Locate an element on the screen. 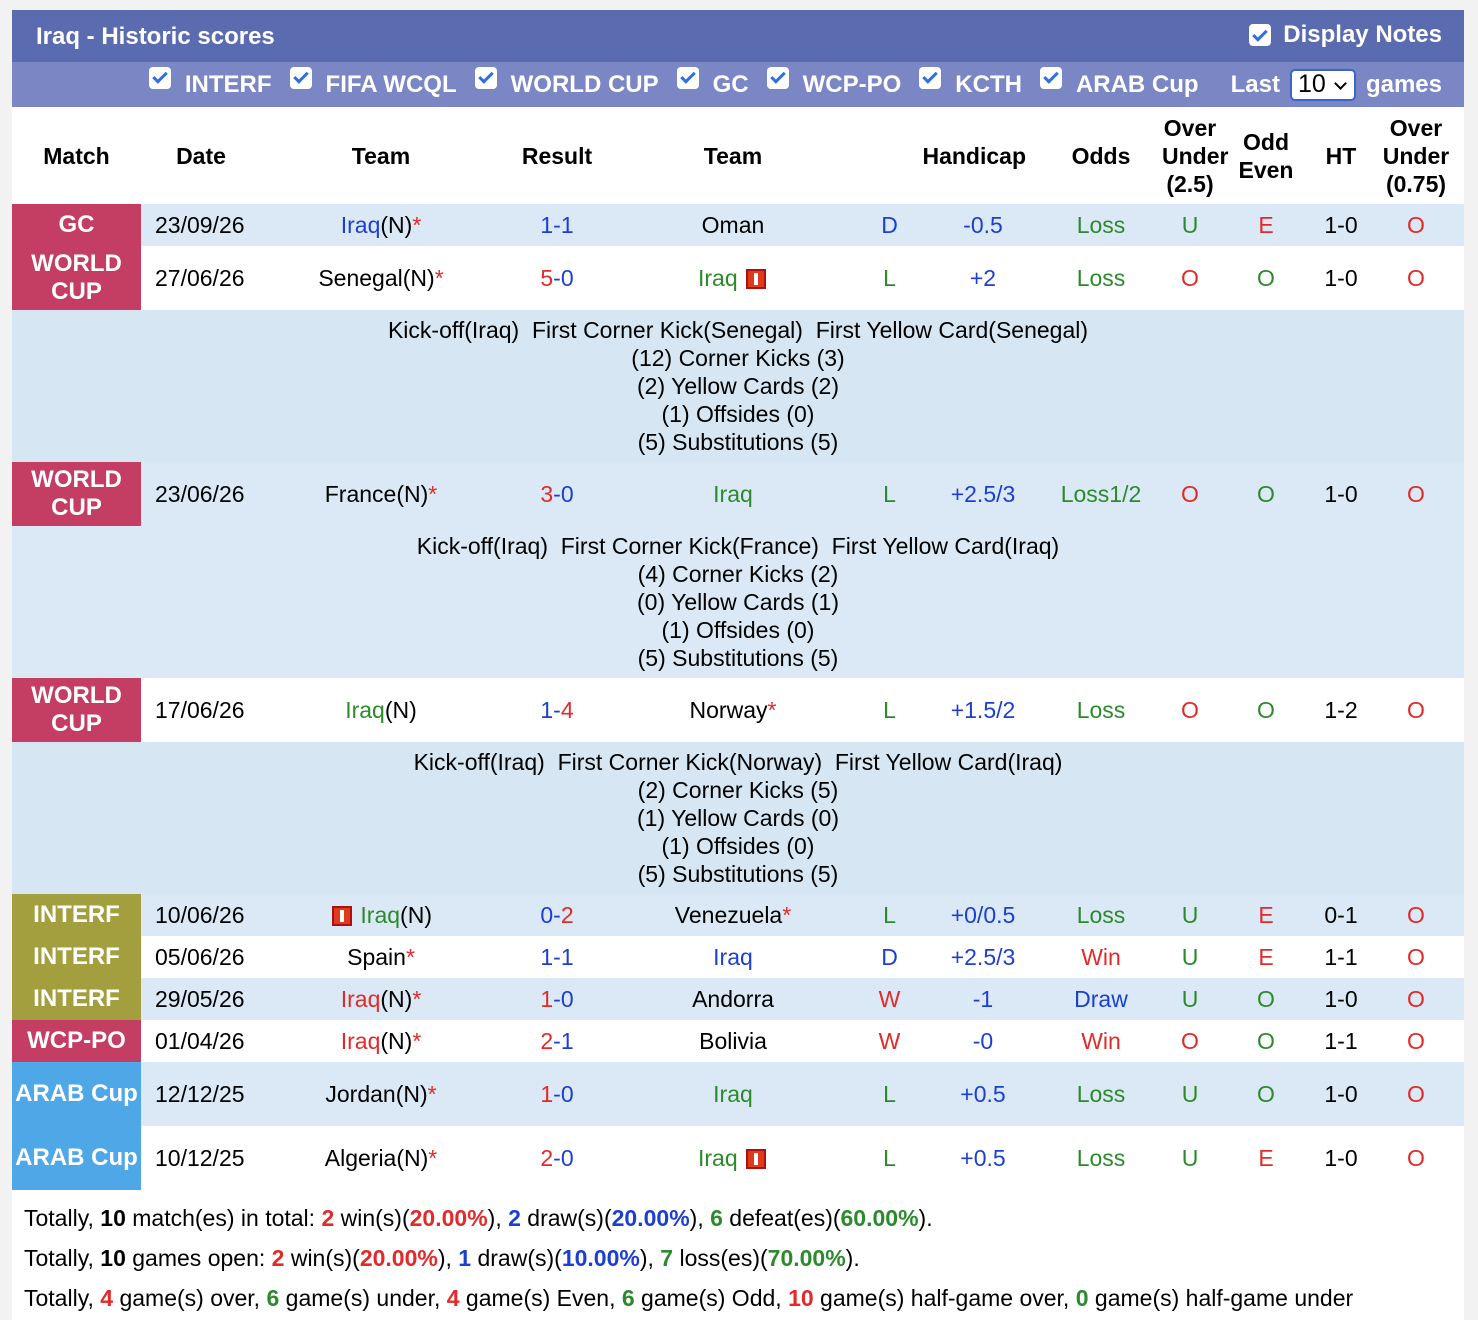  team-home: Spain* is located at coordinates (381, 957).